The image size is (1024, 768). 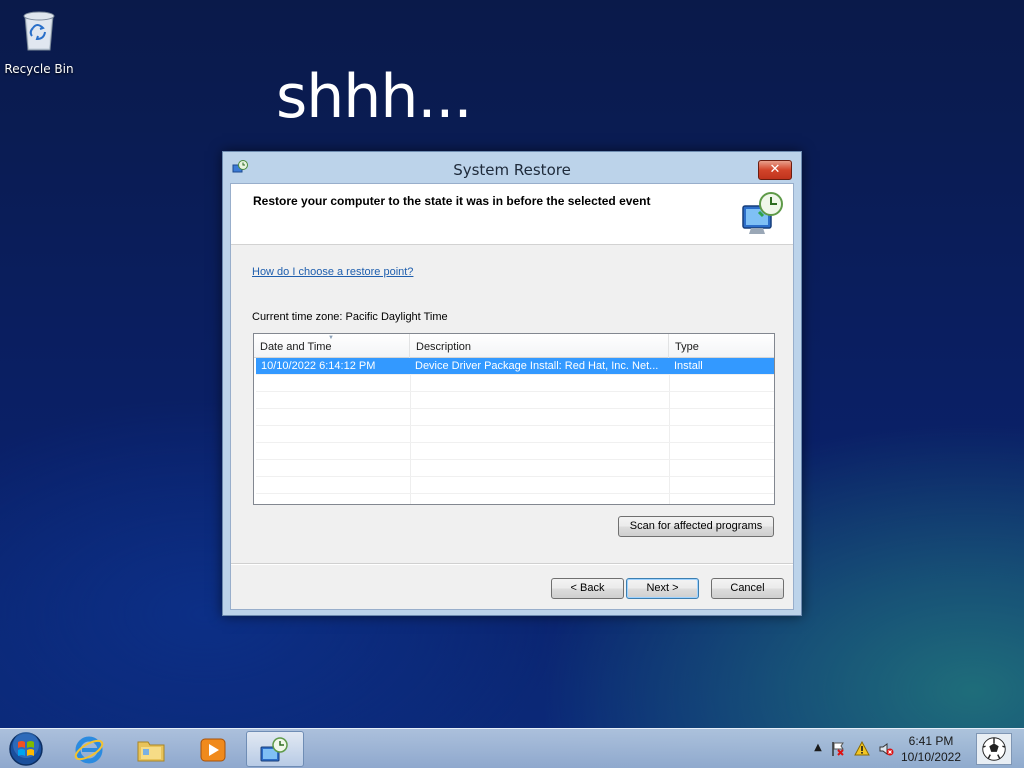 I want to click on timezone-label: Current time zone: Pacific Daylight Time, so click(x=350, y=317).